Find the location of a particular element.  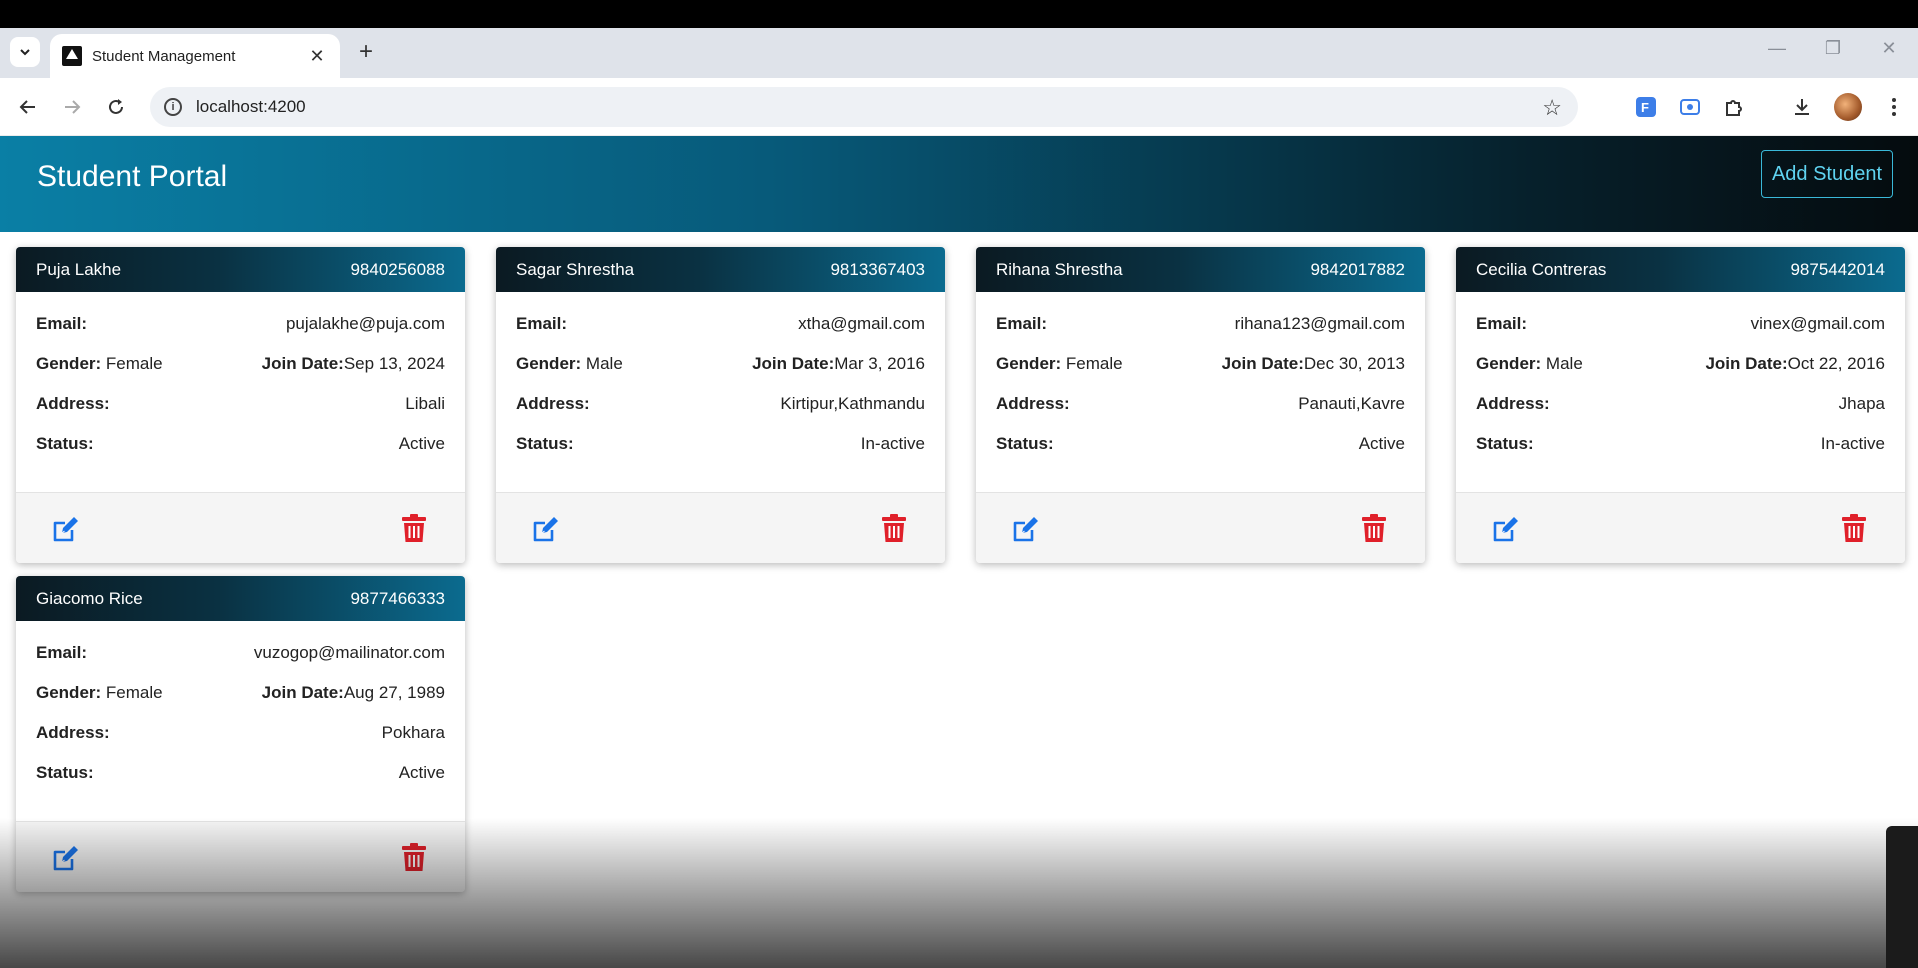

window-close-icon: ✕ is located at coordinates (1889, 48).